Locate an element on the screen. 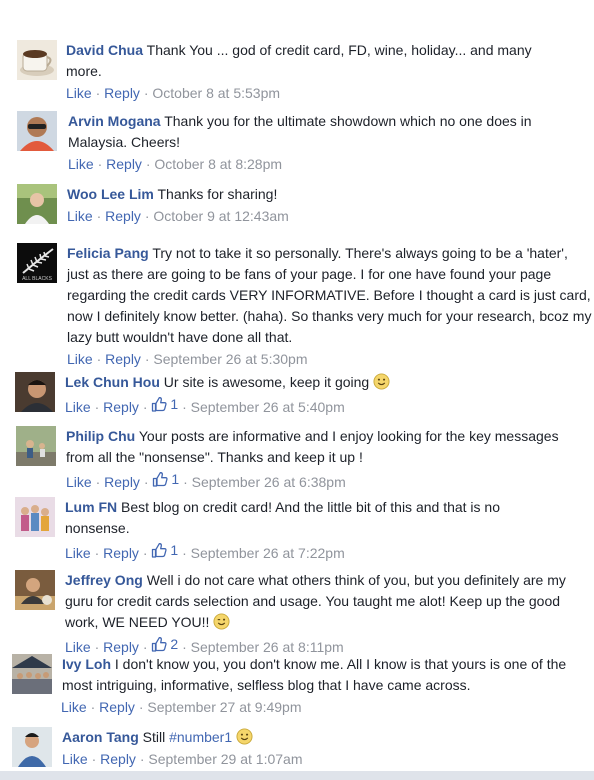  coffee-cup-icon is located at coordinates (37, 60).